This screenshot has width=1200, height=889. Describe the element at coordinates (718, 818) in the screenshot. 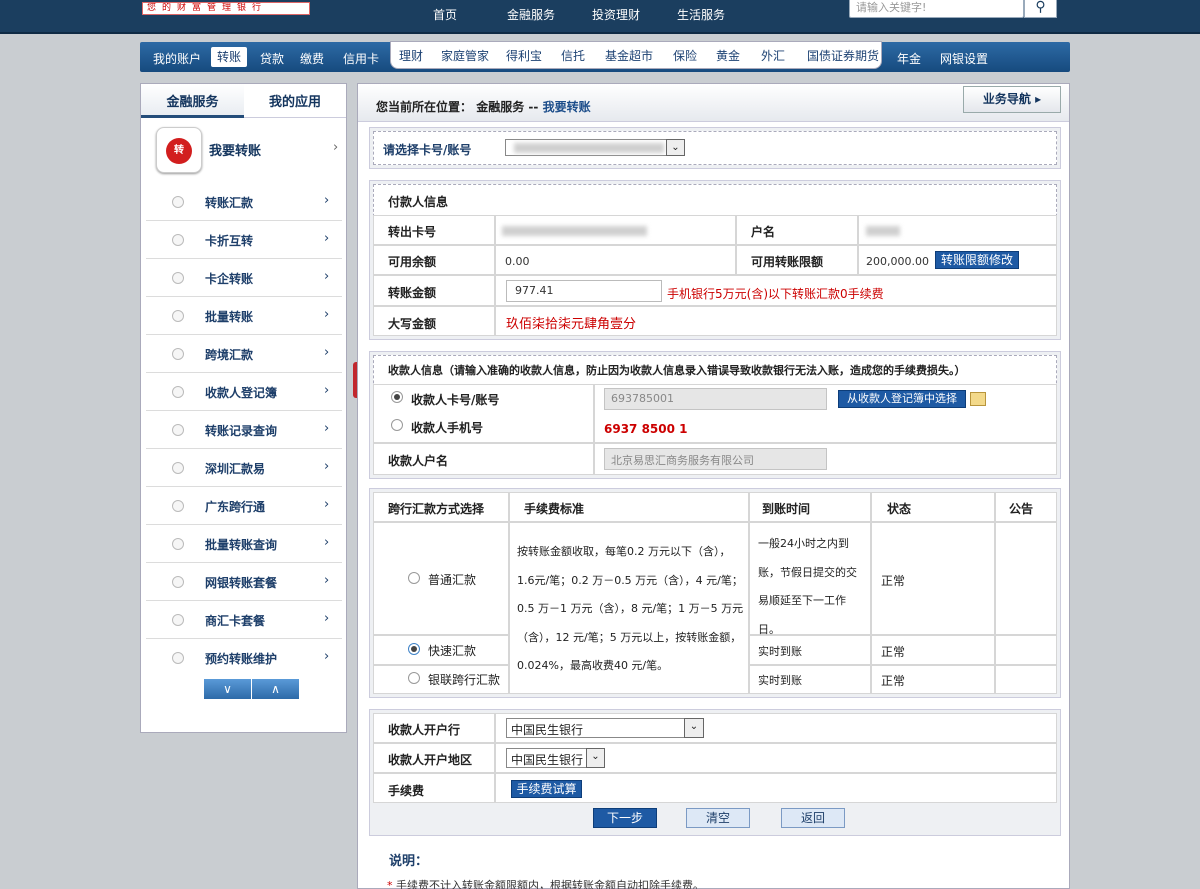

I see `clear-button: 清空` at that location.